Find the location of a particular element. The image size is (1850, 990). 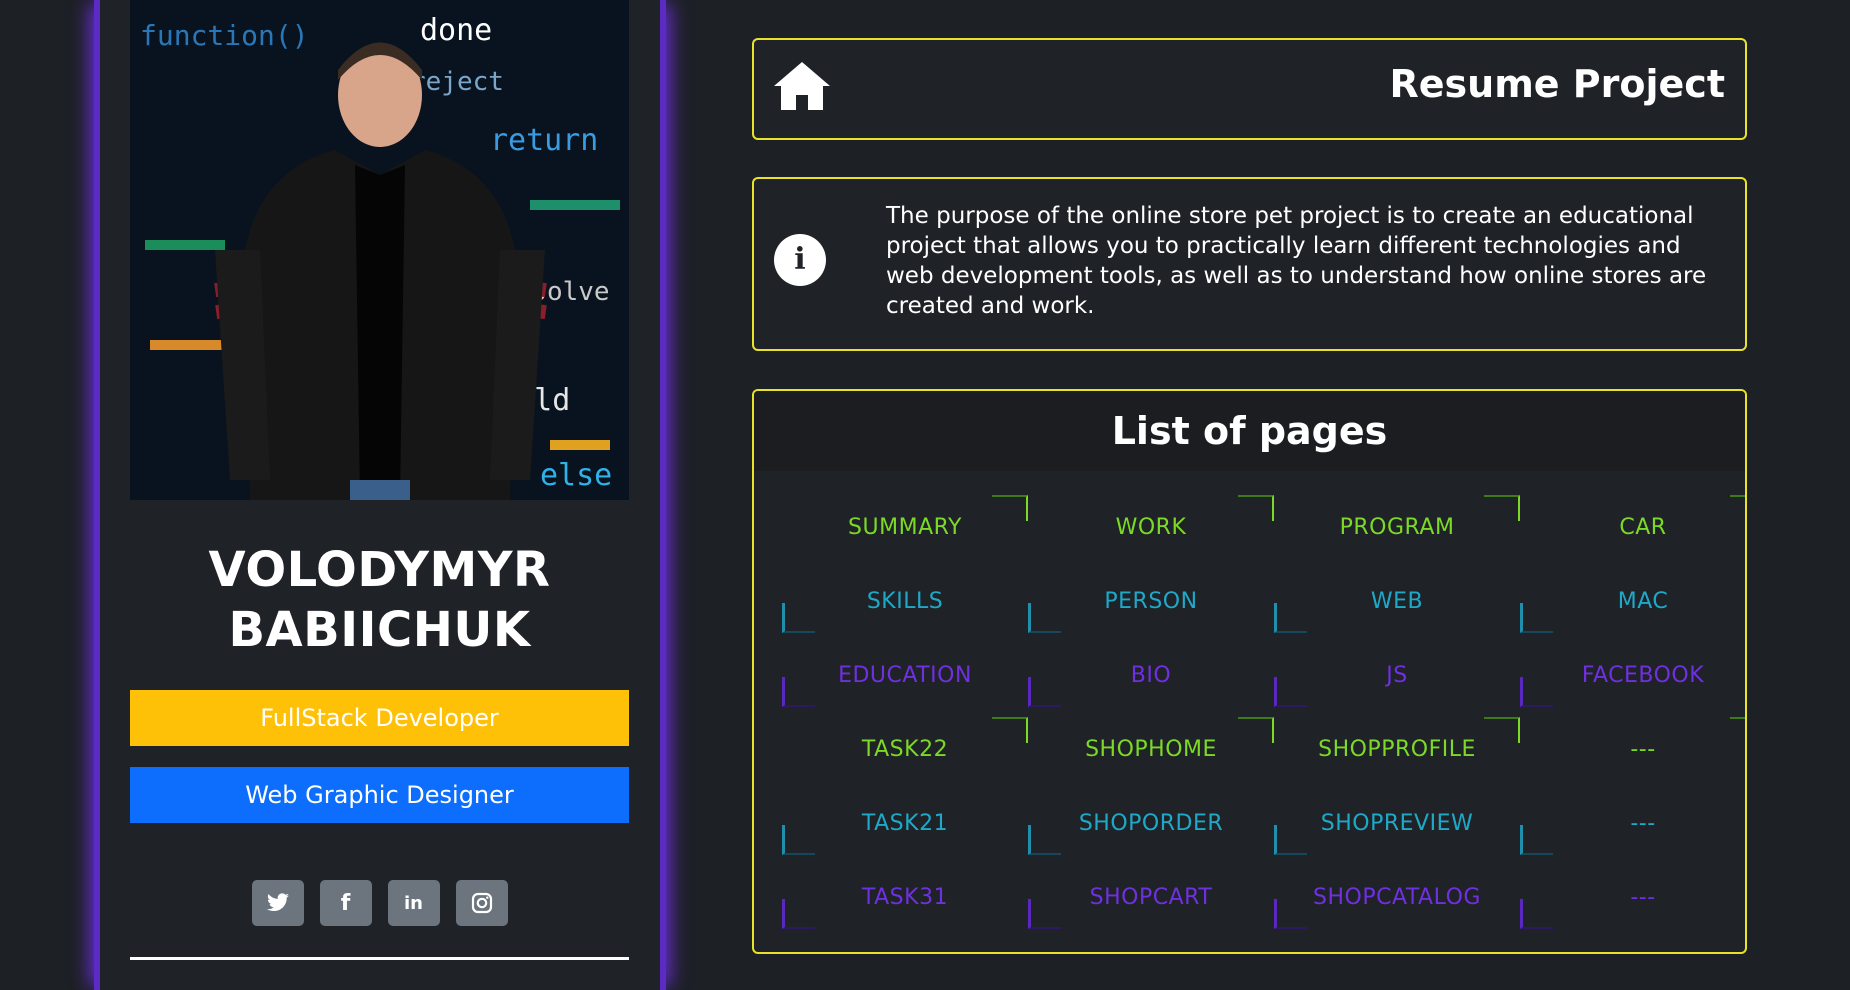

page-link-shopcatalog: SHOPCATALOG is located at coordinates (1397, 898).